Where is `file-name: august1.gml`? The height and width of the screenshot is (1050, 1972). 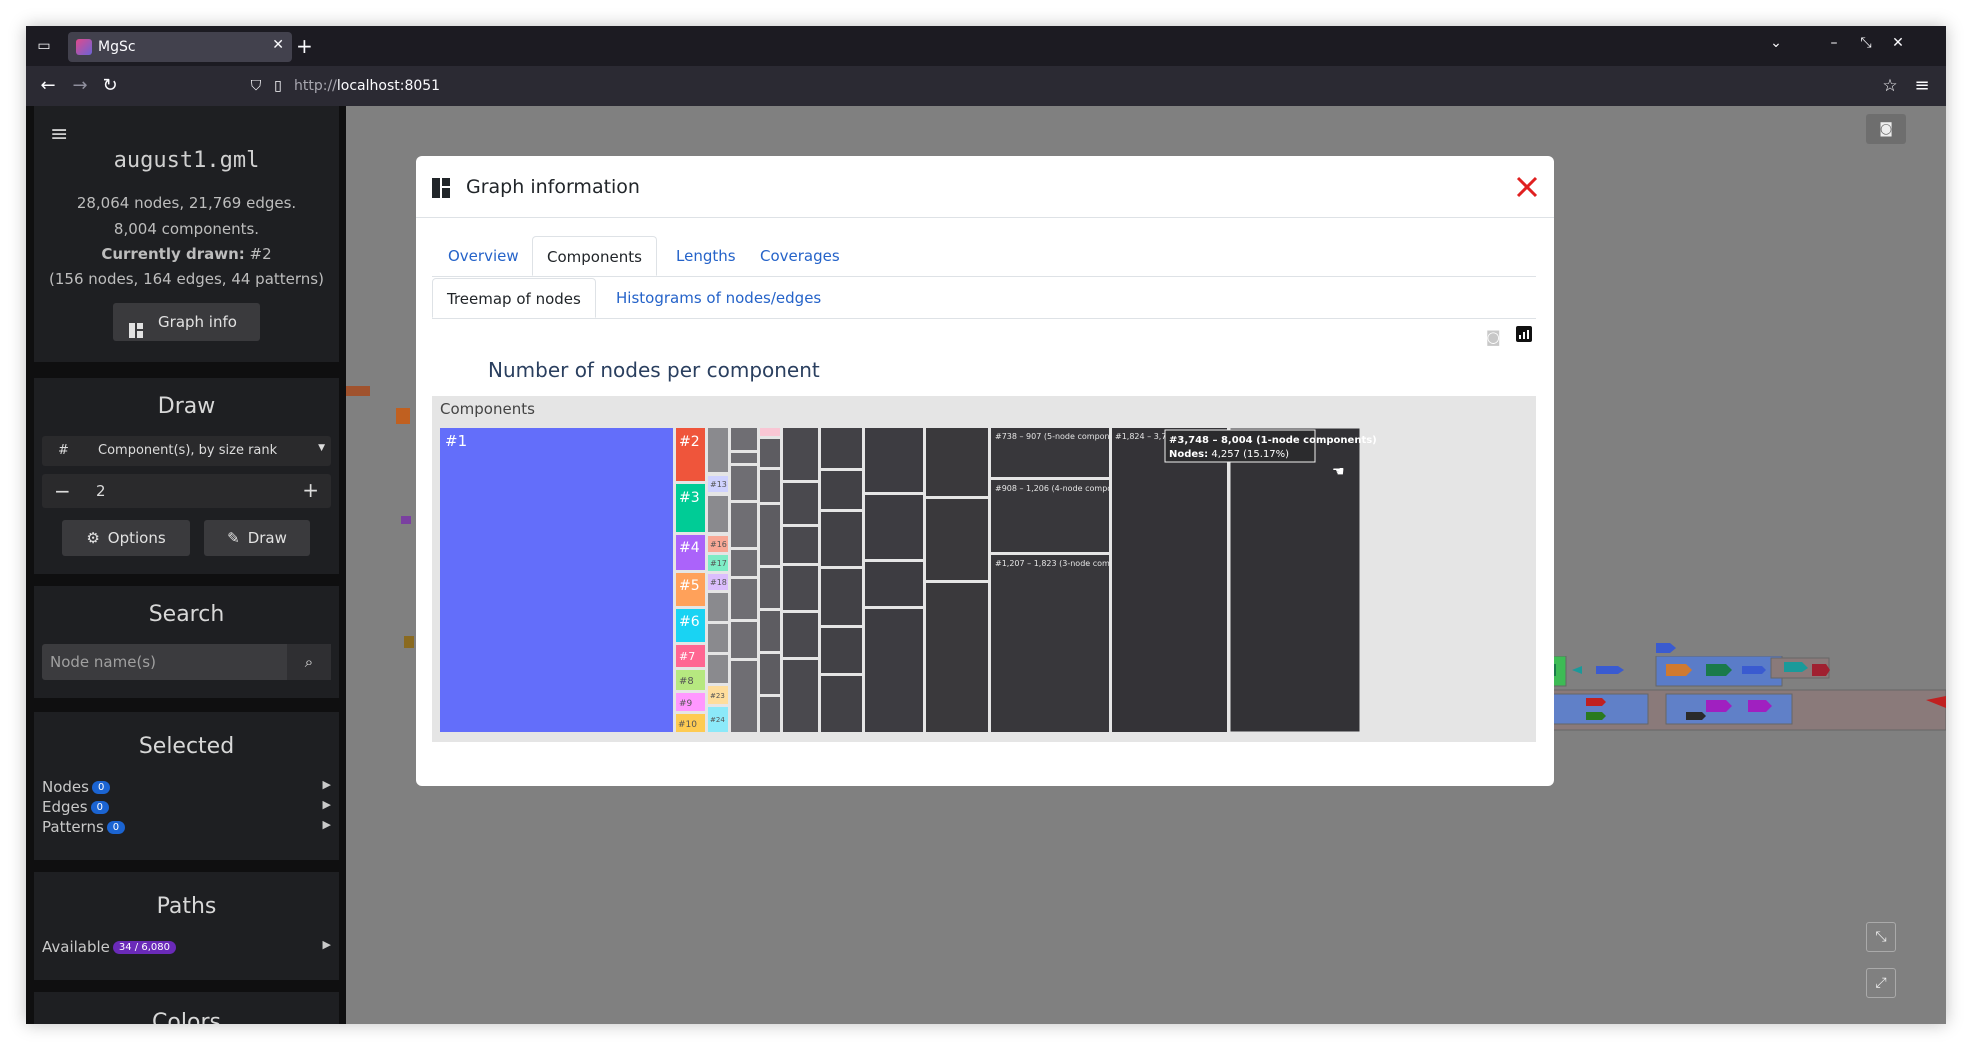 file-name: august1.gml is located at coordinates (186, 160).